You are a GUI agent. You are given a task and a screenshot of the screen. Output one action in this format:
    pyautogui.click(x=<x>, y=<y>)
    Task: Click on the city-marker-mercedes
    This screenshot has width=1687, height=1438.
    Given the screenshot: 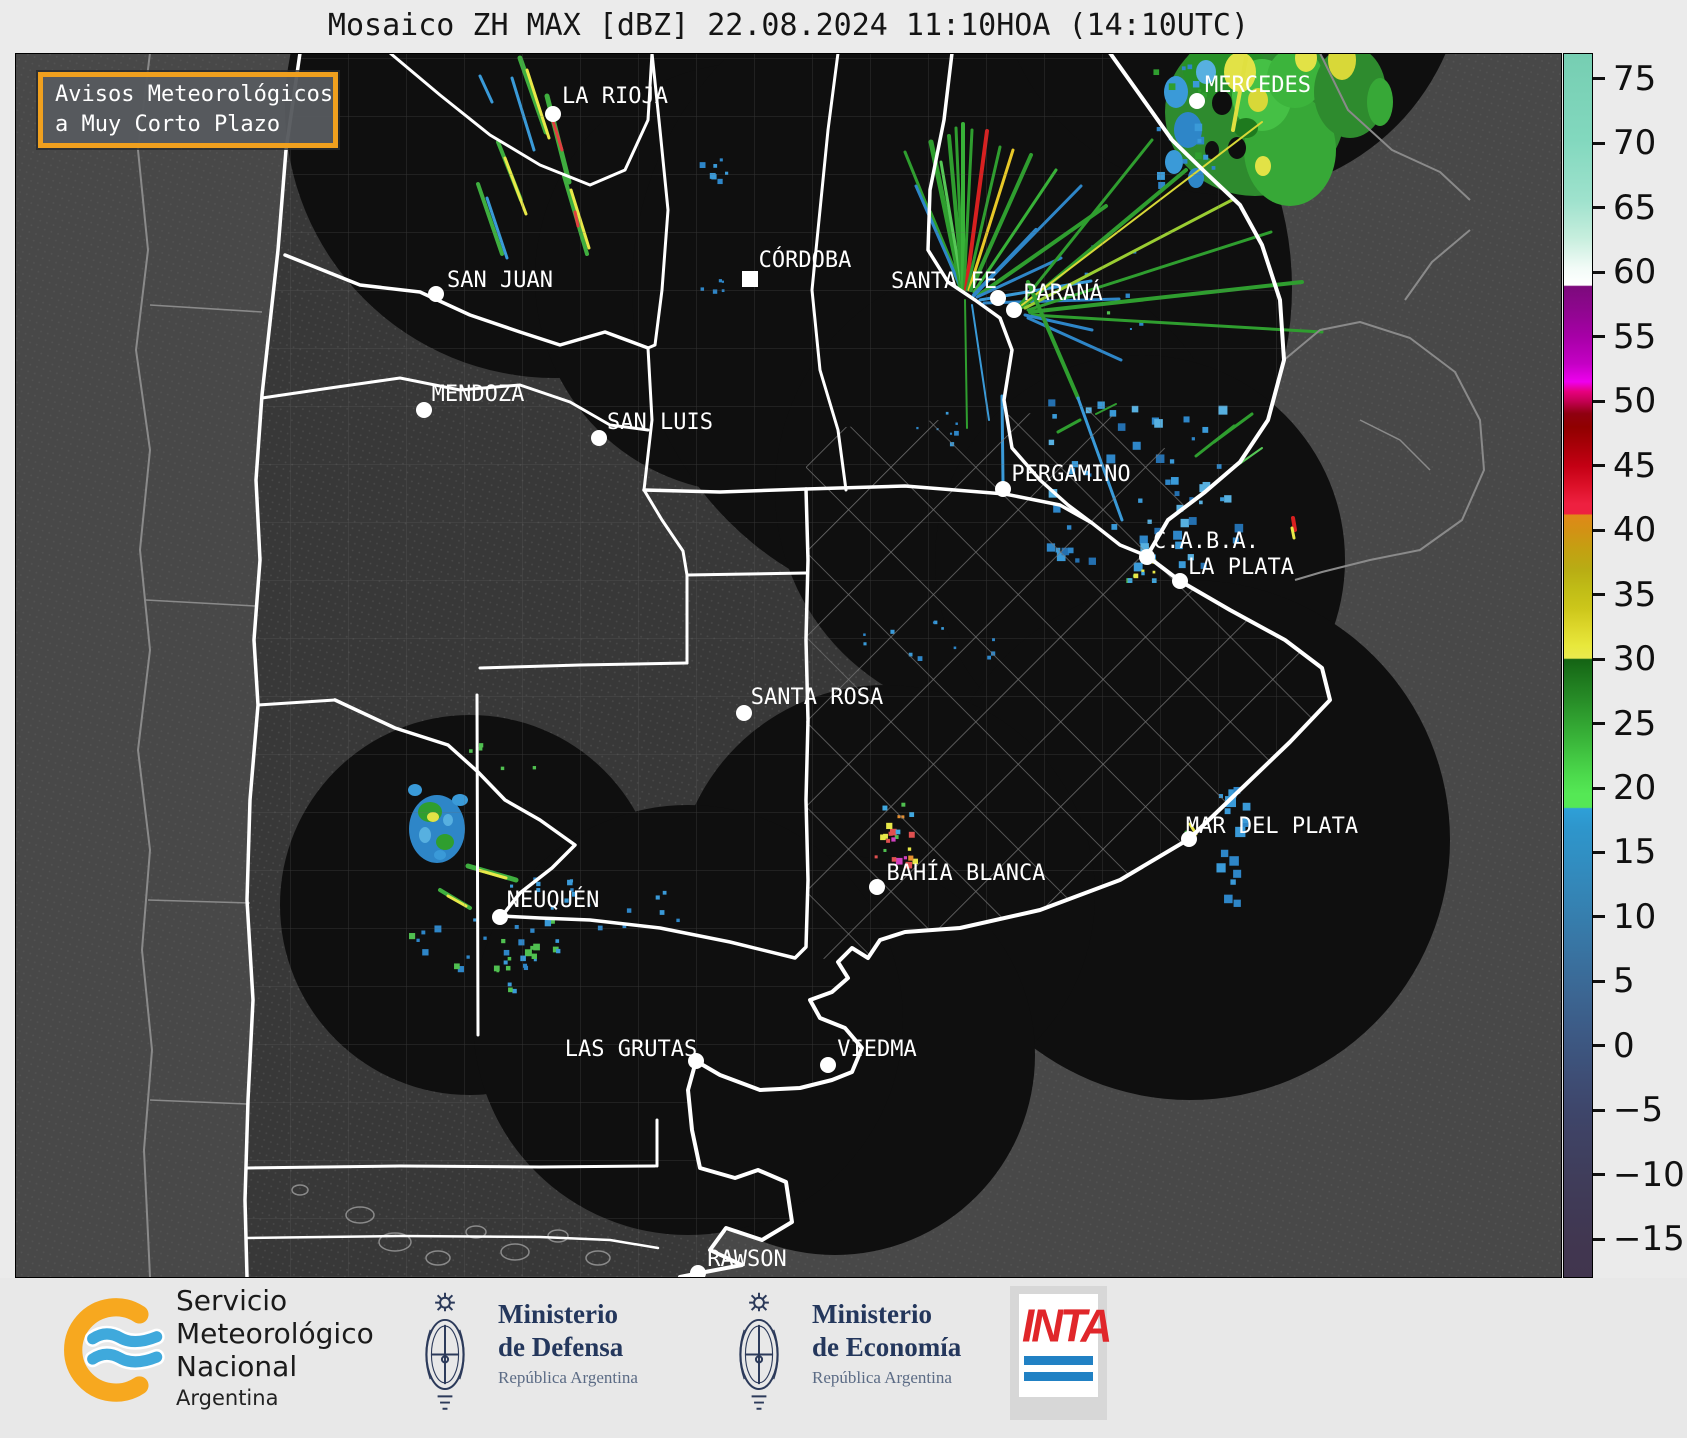 What is the action you would take?
    pyautogui.click(x=1197, y=101)
    